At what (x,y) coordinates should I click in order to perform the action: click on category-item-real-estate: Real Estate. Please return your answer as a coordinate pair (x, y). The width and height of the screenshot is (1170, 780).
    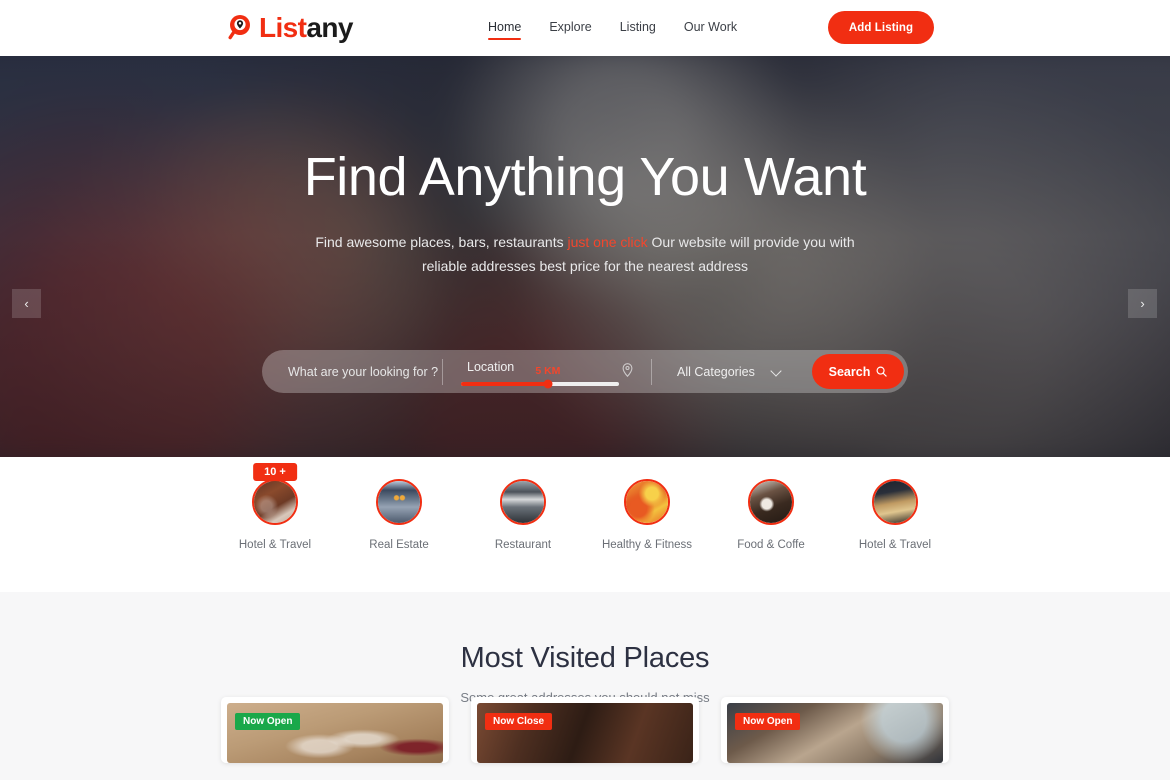
    Looking at the image, I should click on (399, 515).